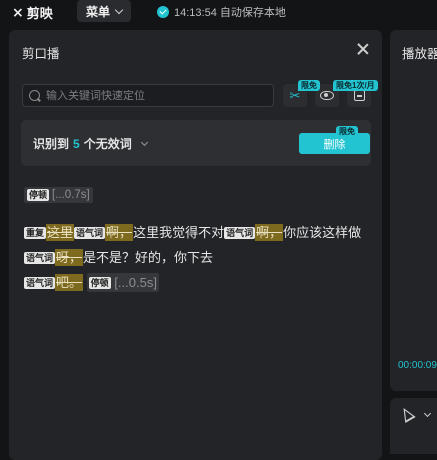  Describe the element at coordinates (107, 144) in the screenshot. I see `recognition-suffix: 个无效词` at that location.